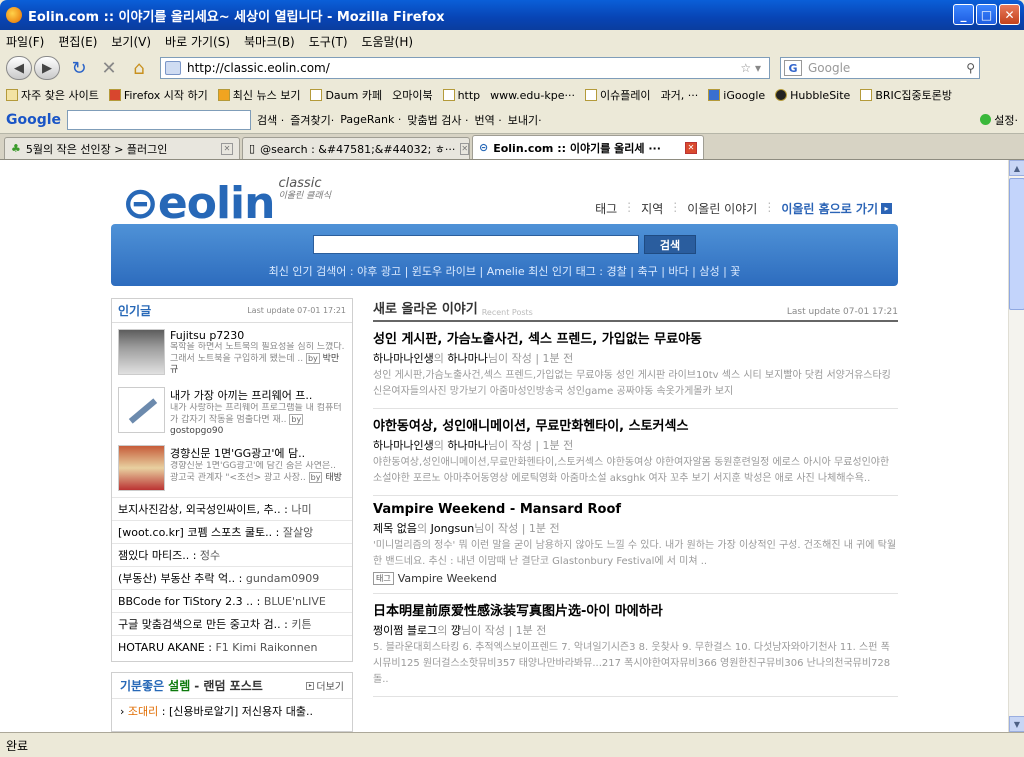 This screenshot has width=1024, height=757. I want to click on popular-list-item: 구글 맞춤검색으로 만든 중고차 검.. : 키튼, so click(232, 623).